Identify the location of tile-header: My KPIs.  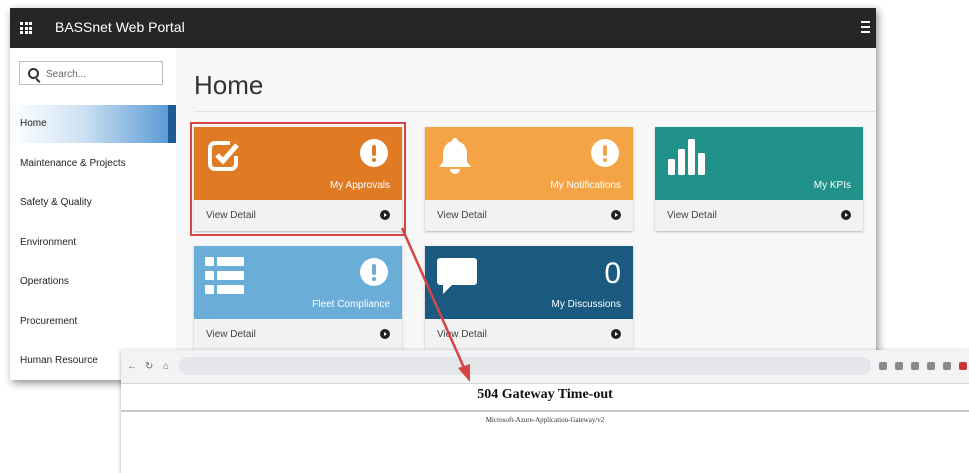
(759, 163).